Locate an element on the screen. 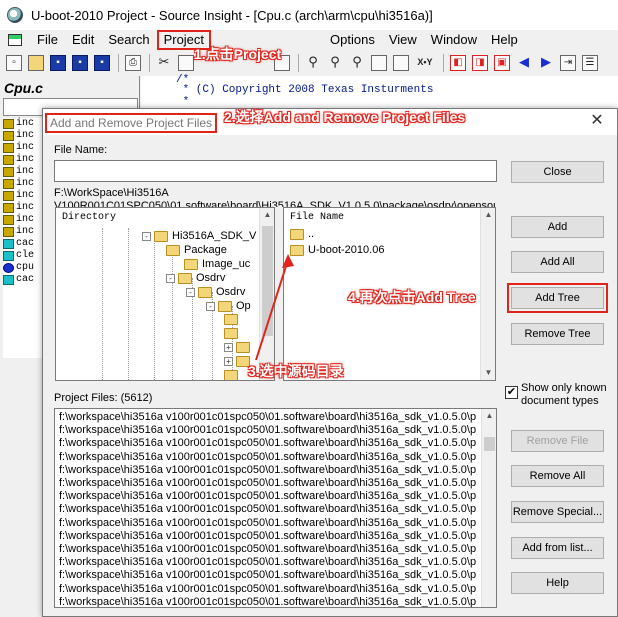 This screenshot has width=618, height=617. system-menu-icon is located at coordinates (15, 40).